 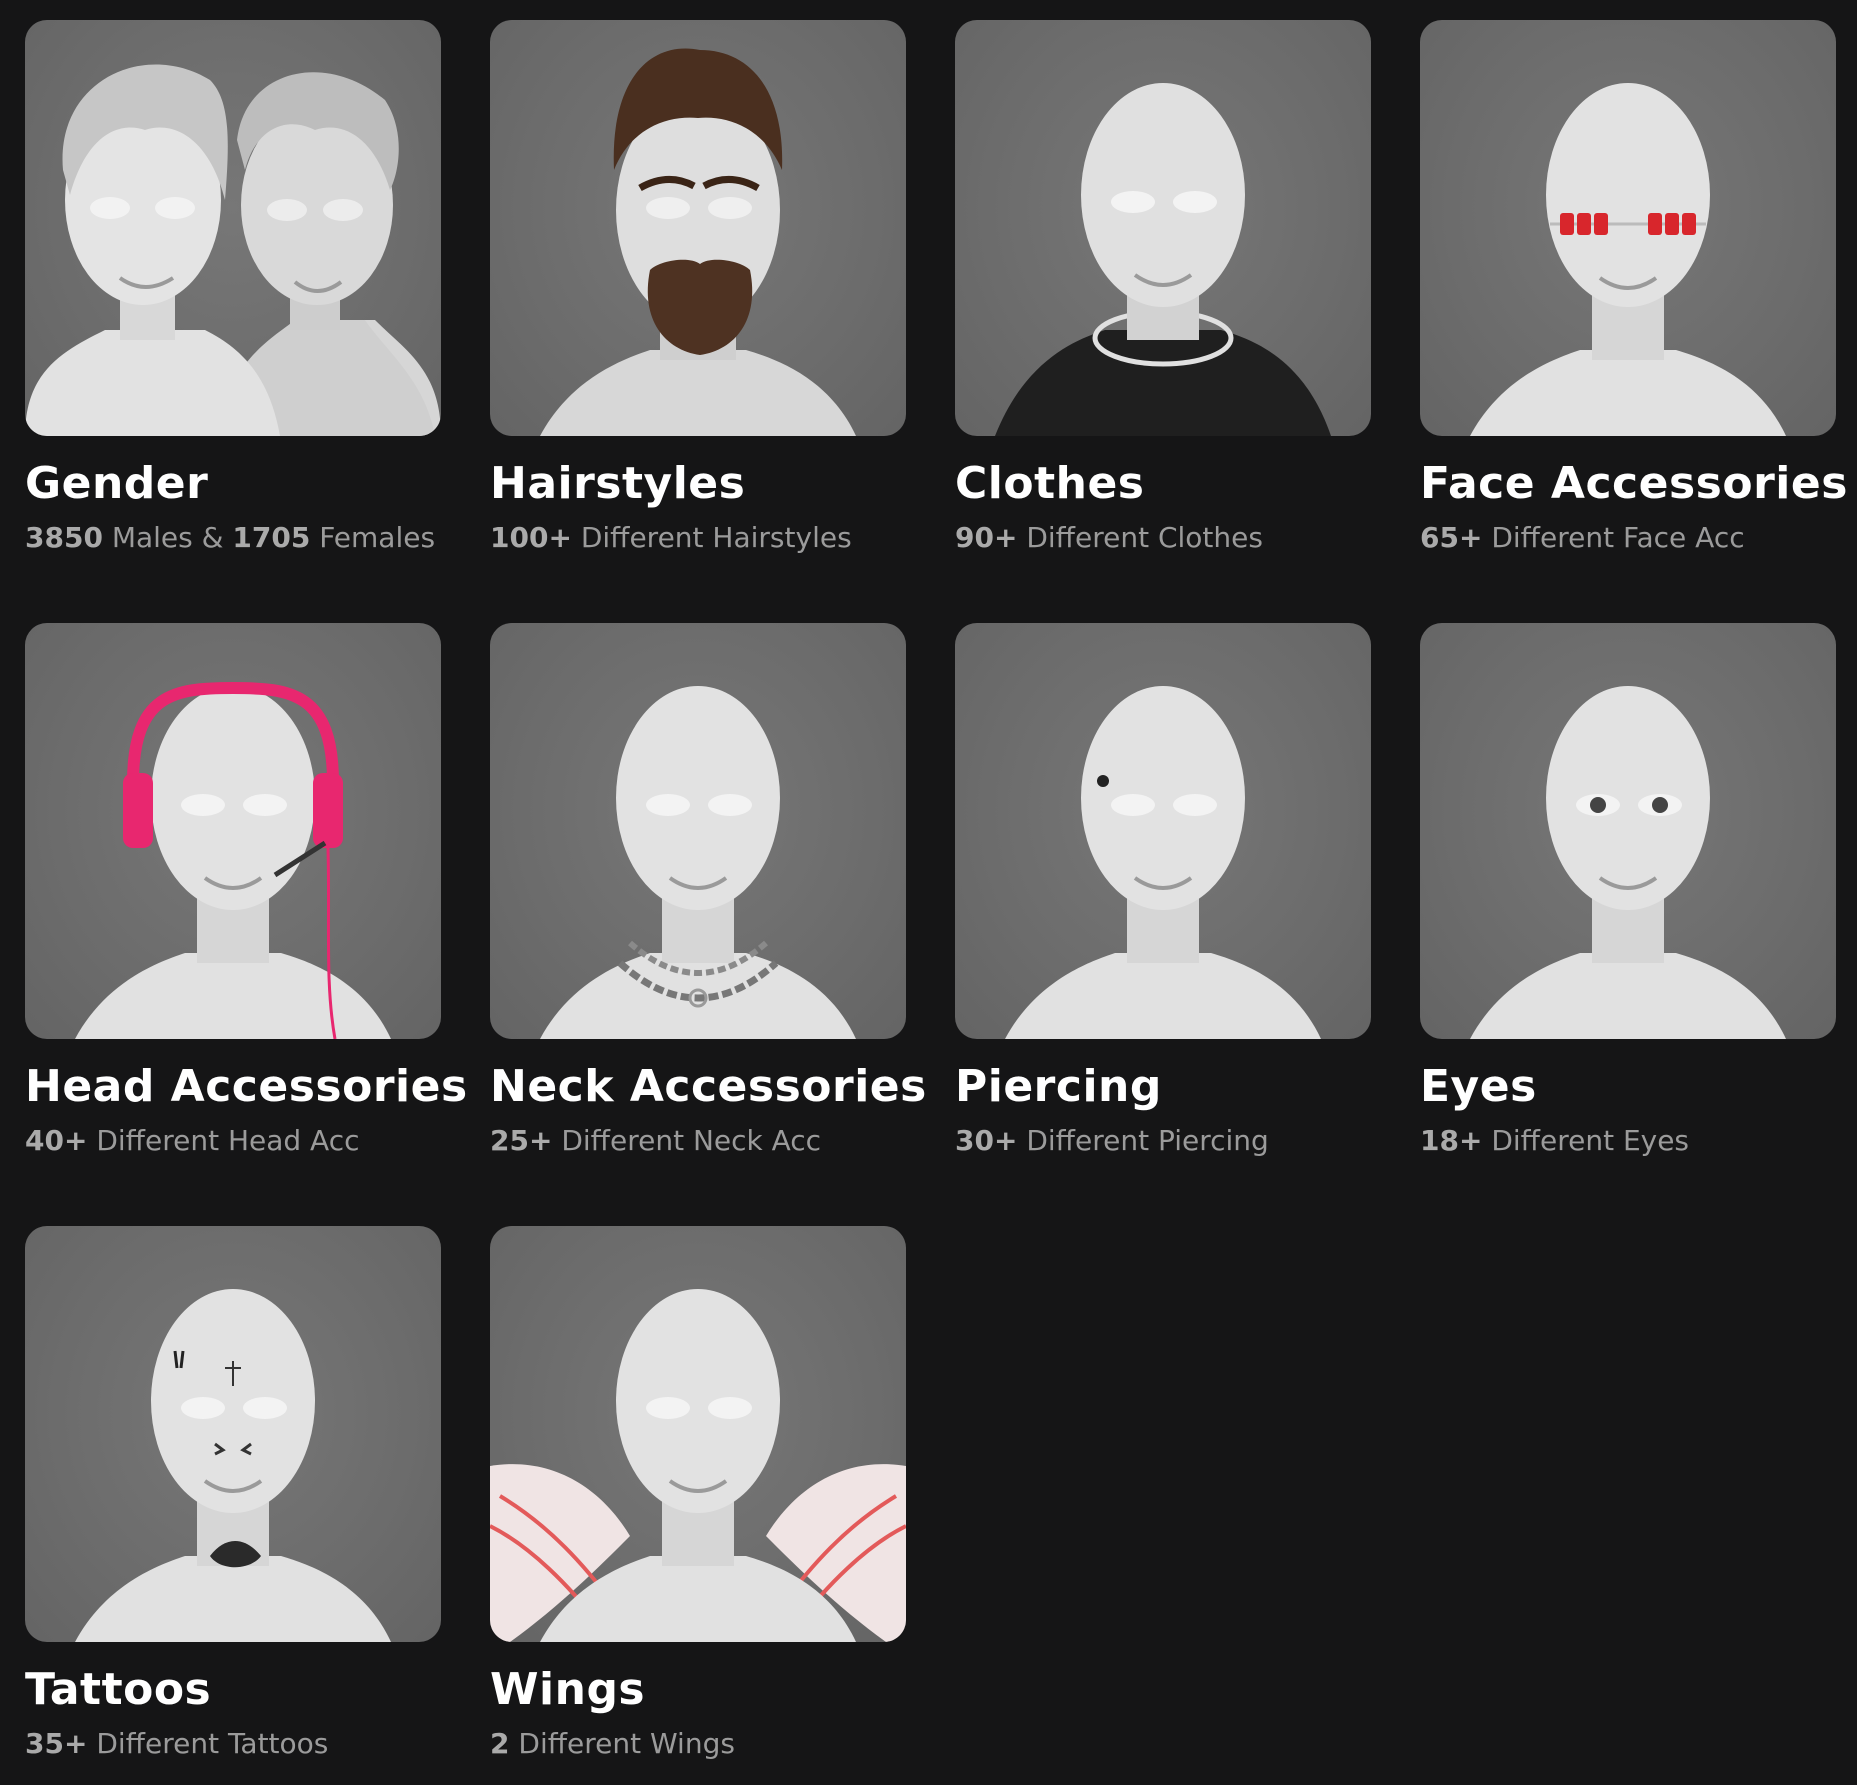 I want to click on neck-accessories-thumbnail, so click(x=698, y=831).